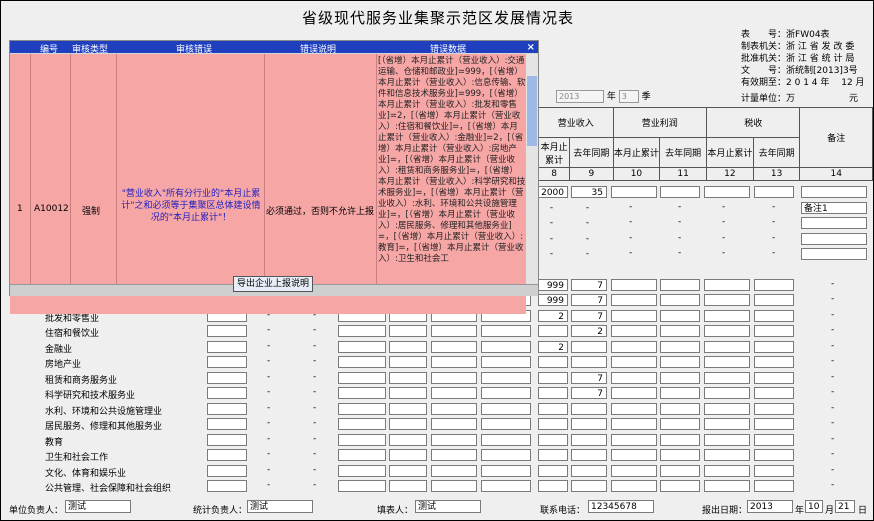  What do you see at coordinates (621, 506) in the screenshot?
I see `phone-input: 12345678` at bounding box center [621, 506].